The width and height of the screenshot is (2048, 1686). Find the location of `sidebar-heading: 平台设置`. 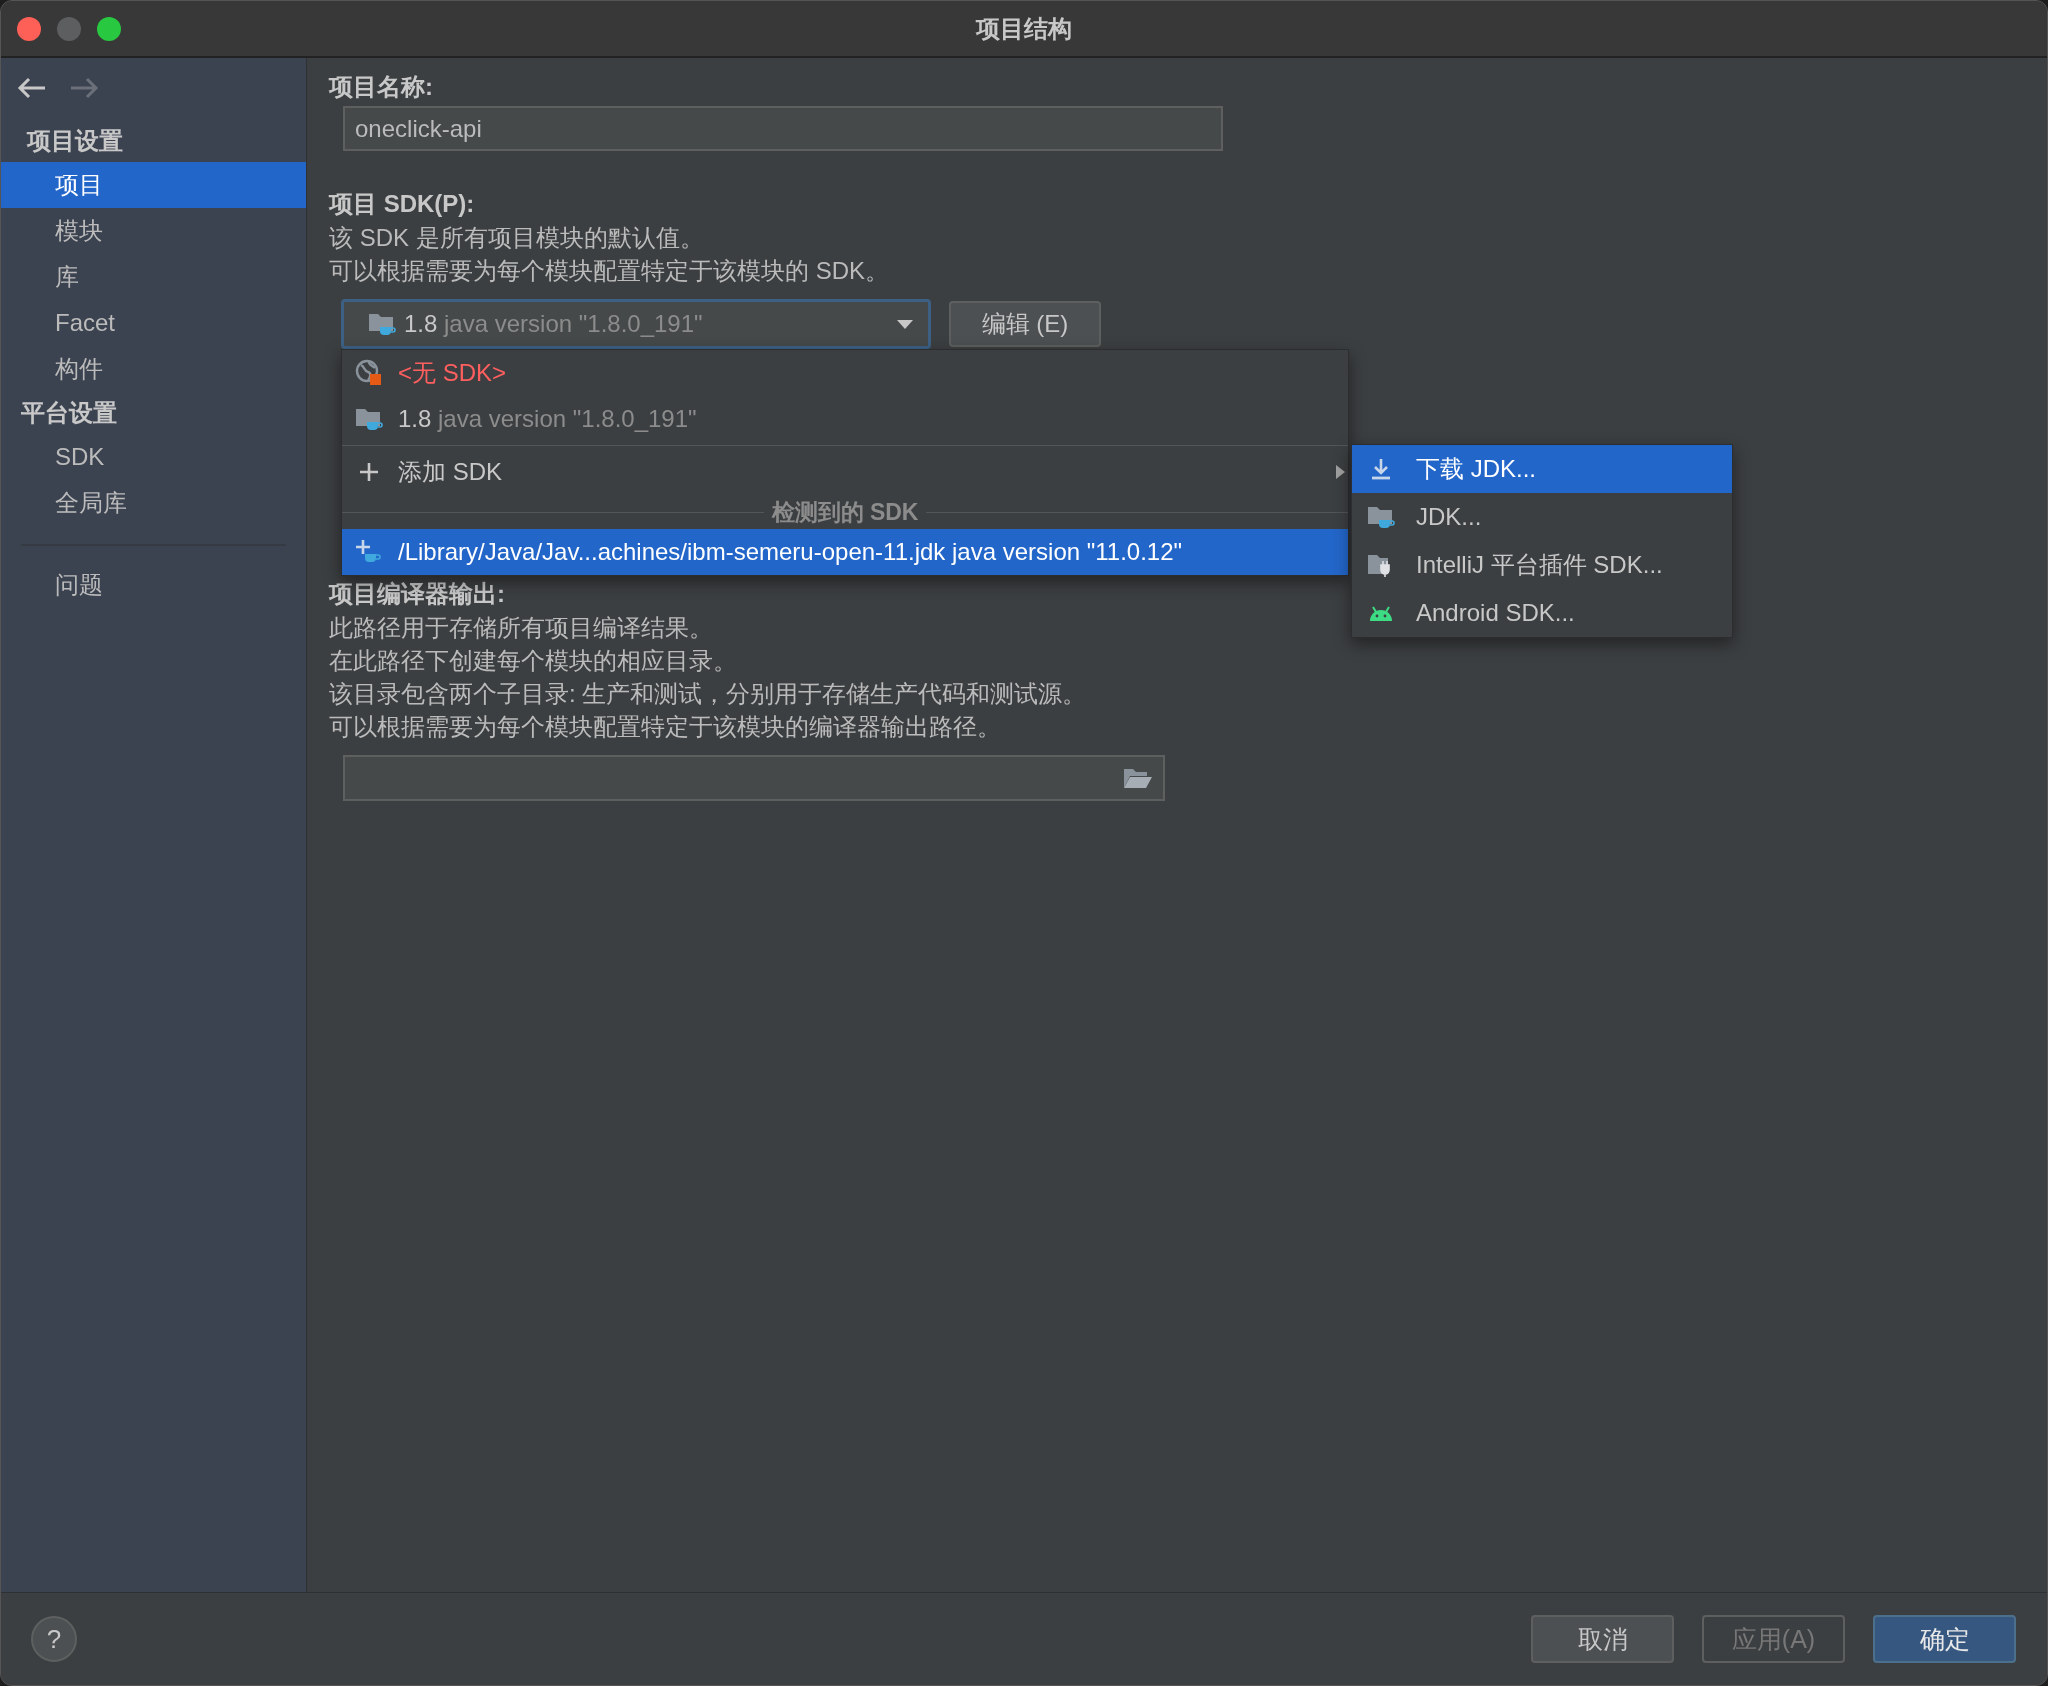

sidebar-heading: 平台设置 is located at coordinates (69, 413).